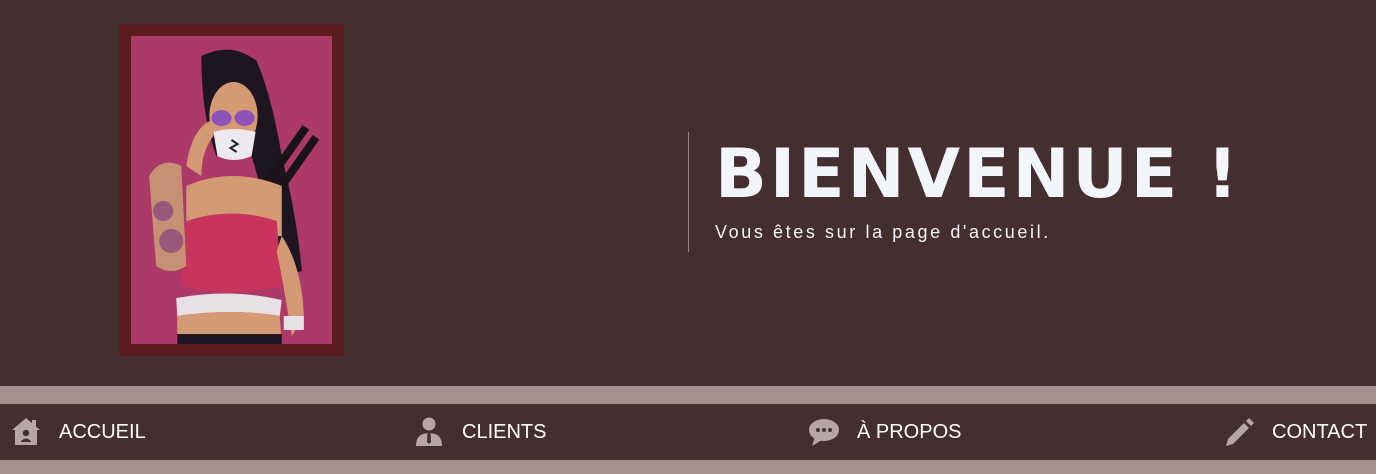  Describe the element at coordinates (26, 432) in the screenshot. I see `home-icon` at that location.